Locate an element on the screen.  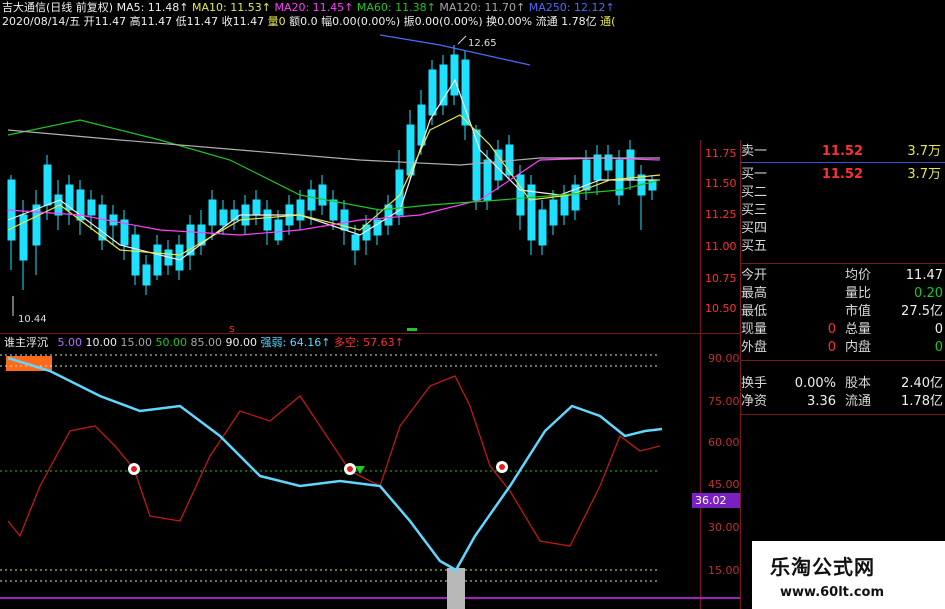
price-tick: 11.50 is located at coordinates (721, 183).